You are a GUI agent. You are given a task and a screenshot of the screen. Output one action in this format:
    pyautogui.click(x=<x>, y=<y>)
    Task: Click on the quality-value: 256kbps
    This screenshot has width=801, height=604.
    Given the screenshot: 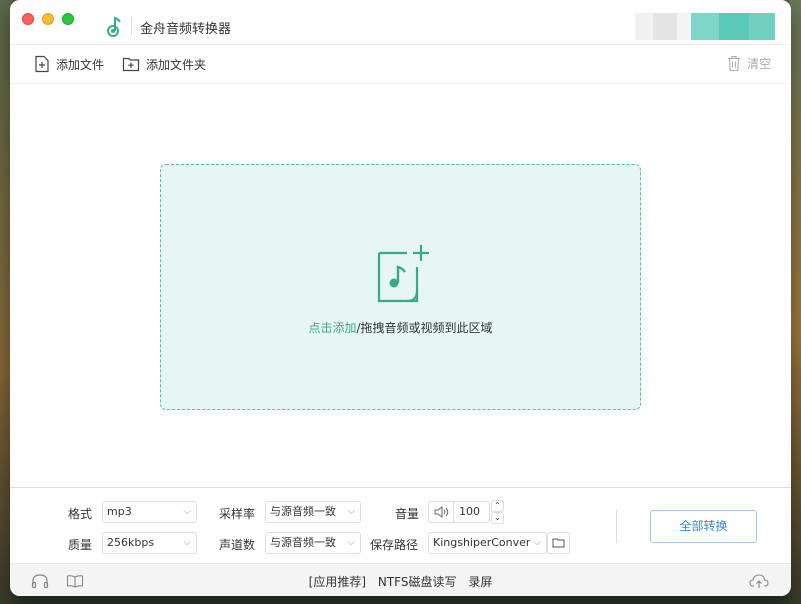 What is the action you would take?
    pyautogui.click(x=131, y=542)
    